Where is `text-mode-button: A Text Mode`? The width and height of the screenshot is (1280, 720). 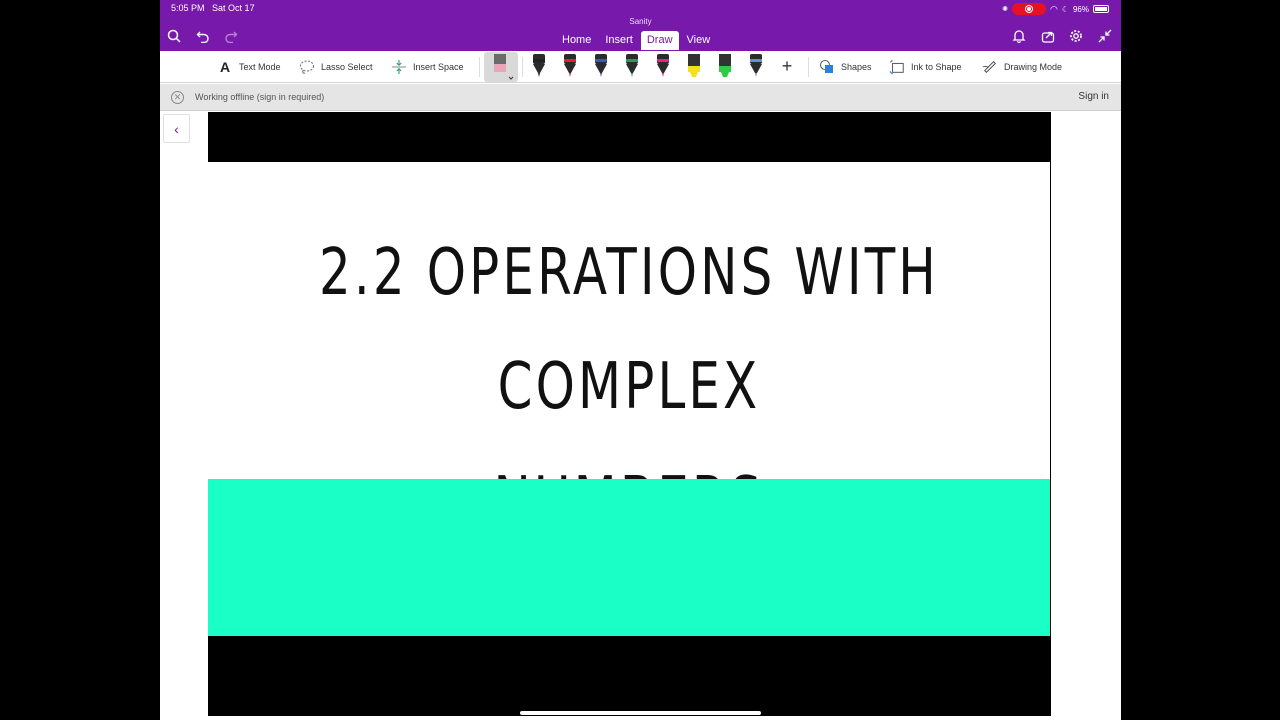
text-mode-button: A Text Mode is located at coordinates (249, 67).